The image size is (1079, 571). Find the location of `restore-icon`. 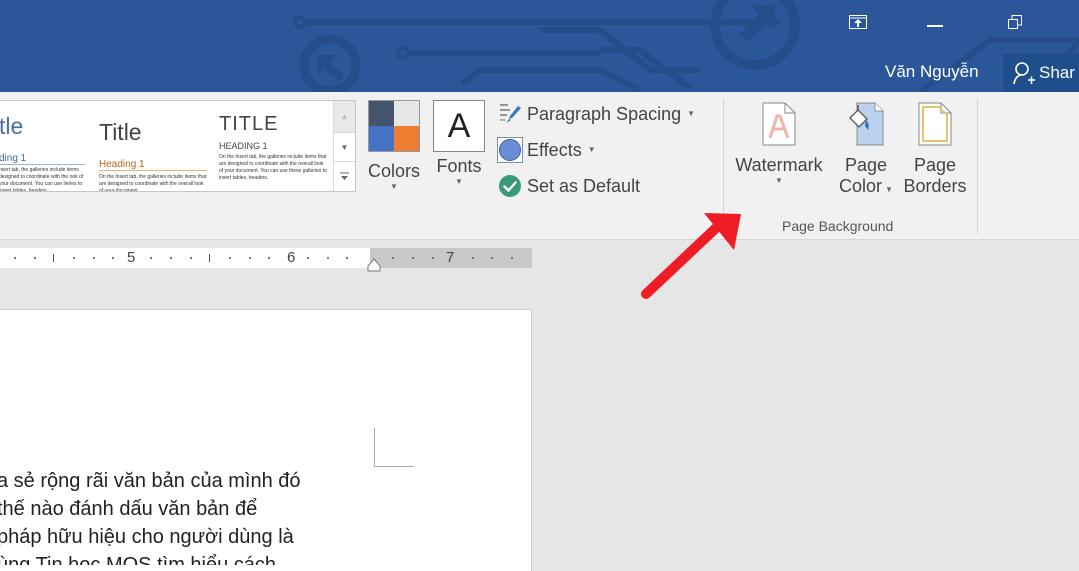

restore-icon is located at coordinates (1015, 22).